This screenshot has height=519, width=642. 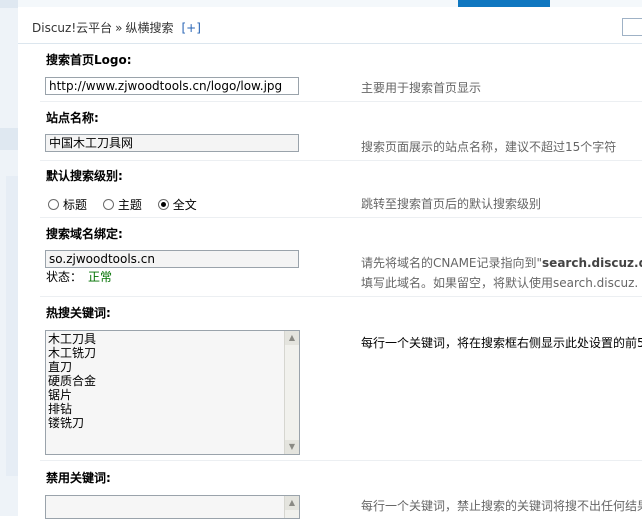 What do you see at coordinates (292, 447) in the screenshot?
I see `scroll-down-arrow-icon: ▼` at bounding box center [292, 447].